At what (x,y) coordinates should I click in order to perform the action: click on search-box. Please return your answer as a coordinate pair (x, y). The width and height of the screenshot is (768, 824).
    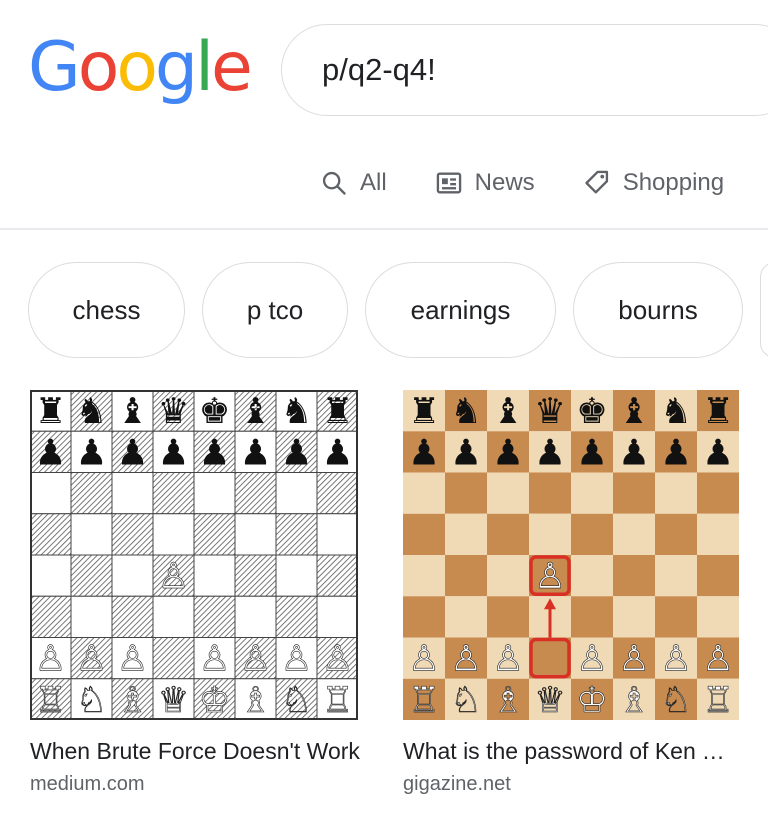
    Looking at the image, I should click on (524, 70).